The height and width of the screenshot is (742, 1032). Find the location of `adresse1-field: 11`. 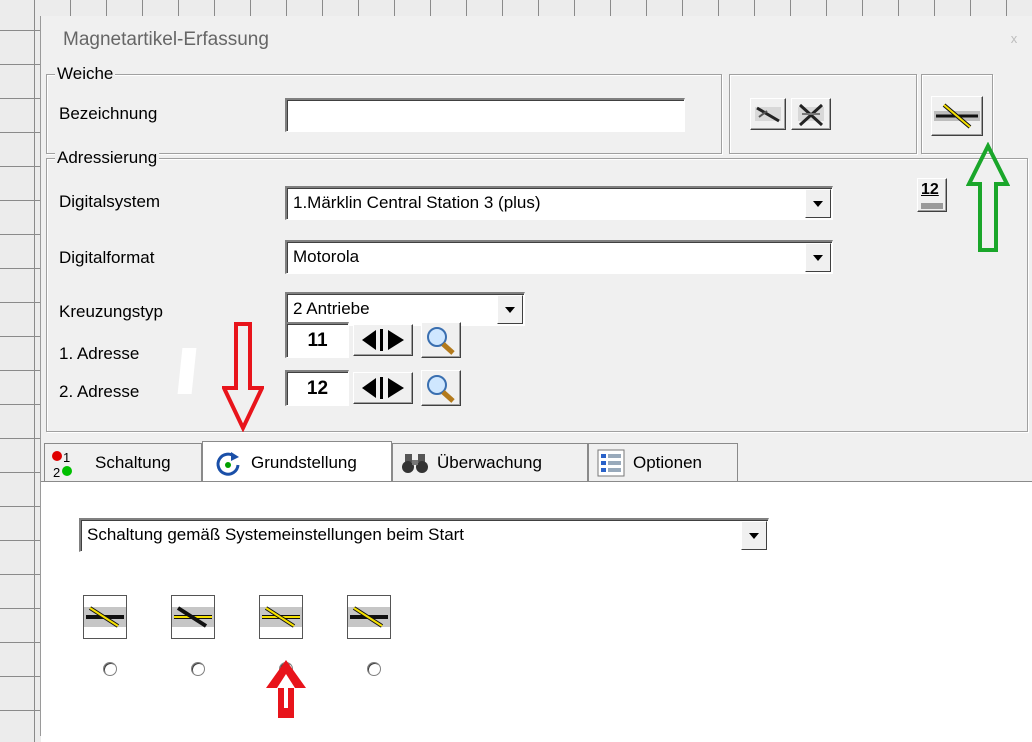

adresse1-field: 11 is located at coordinates (317, 340).